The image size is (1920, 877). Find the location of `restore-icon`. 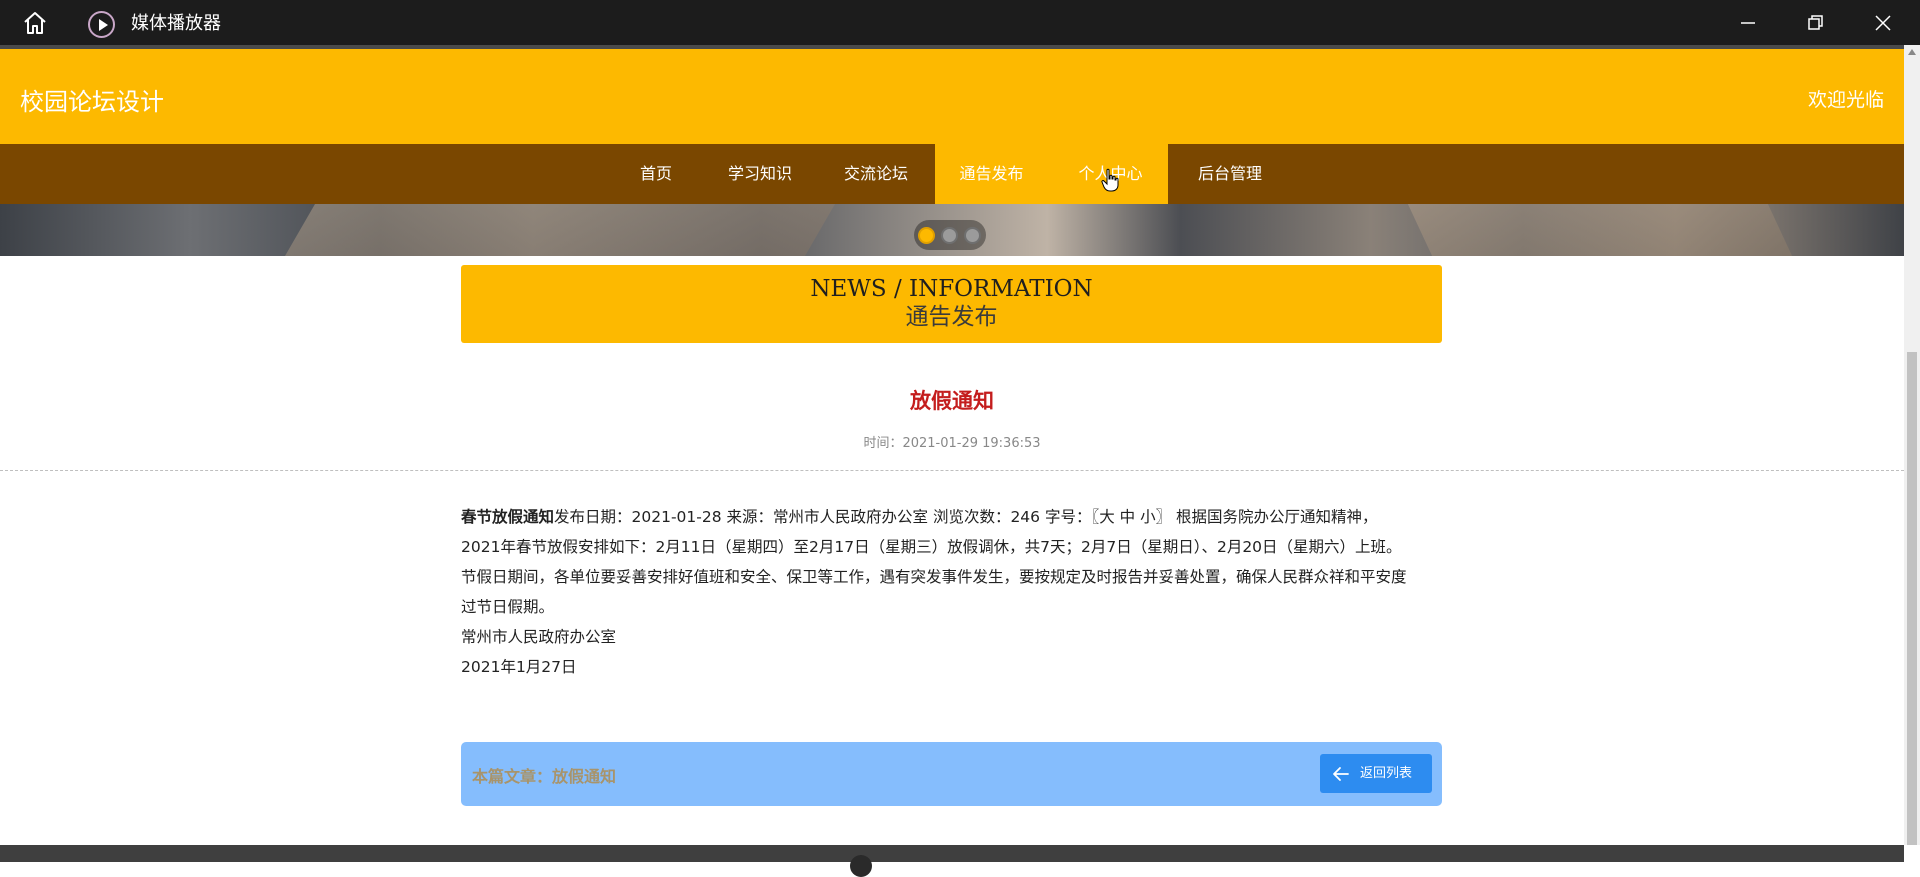

restore-icon is located at coordinates (1815, 23).